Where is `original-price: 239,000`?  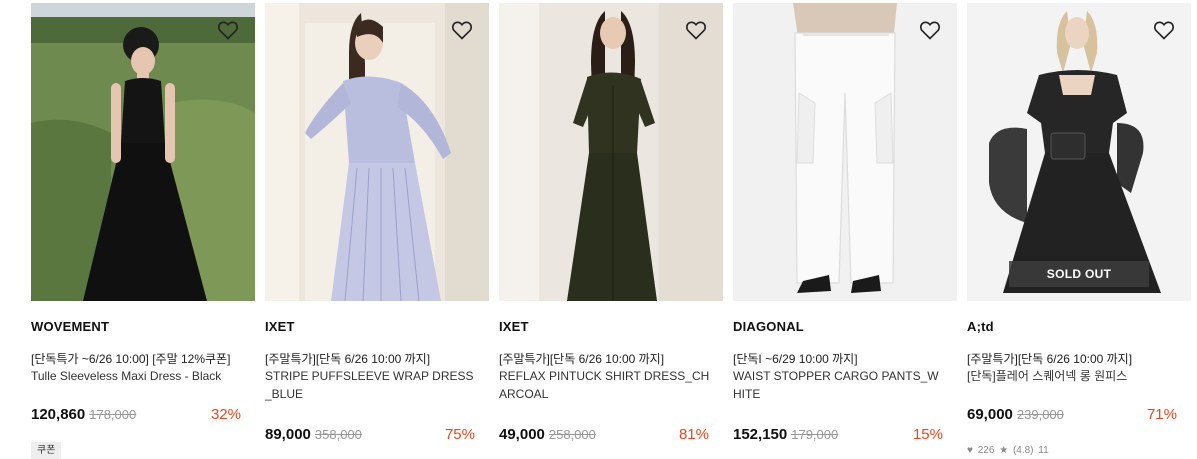 original-price: 239,000 is located at coordinates (1040, 414).